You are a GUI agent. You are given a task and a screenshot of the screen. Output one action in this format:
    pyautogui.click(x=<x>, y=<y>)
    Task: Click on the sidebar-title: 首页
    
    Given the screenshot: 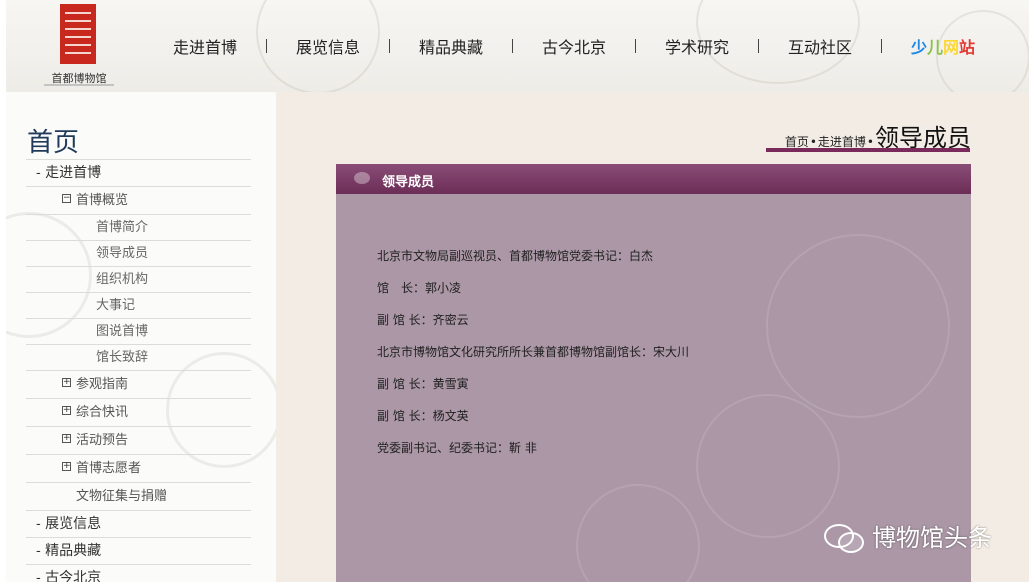 What is the action you would take?
    pyautogui.click(x=53, y=140)
    